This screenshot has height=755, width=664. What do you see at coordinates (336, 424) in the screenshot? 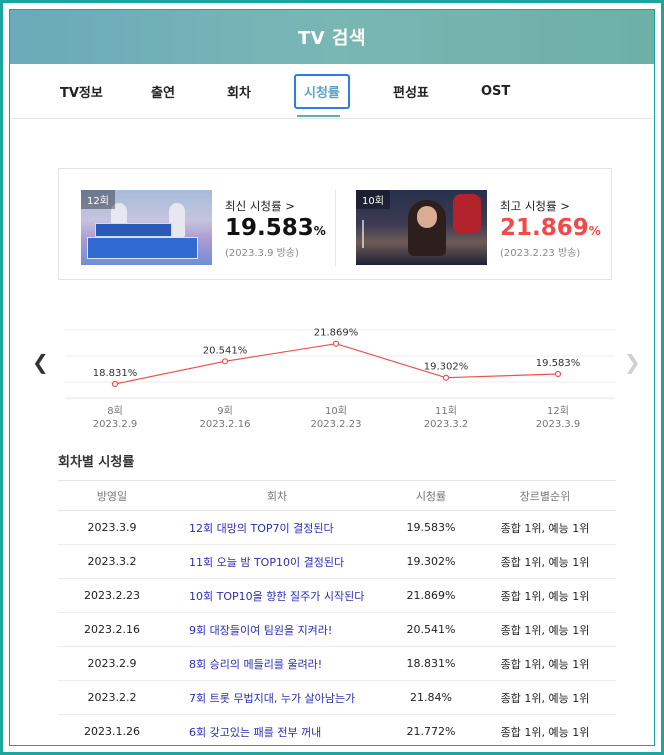
I see `x-tick-date: 2023.2.23` at bounding box center [336, 424].